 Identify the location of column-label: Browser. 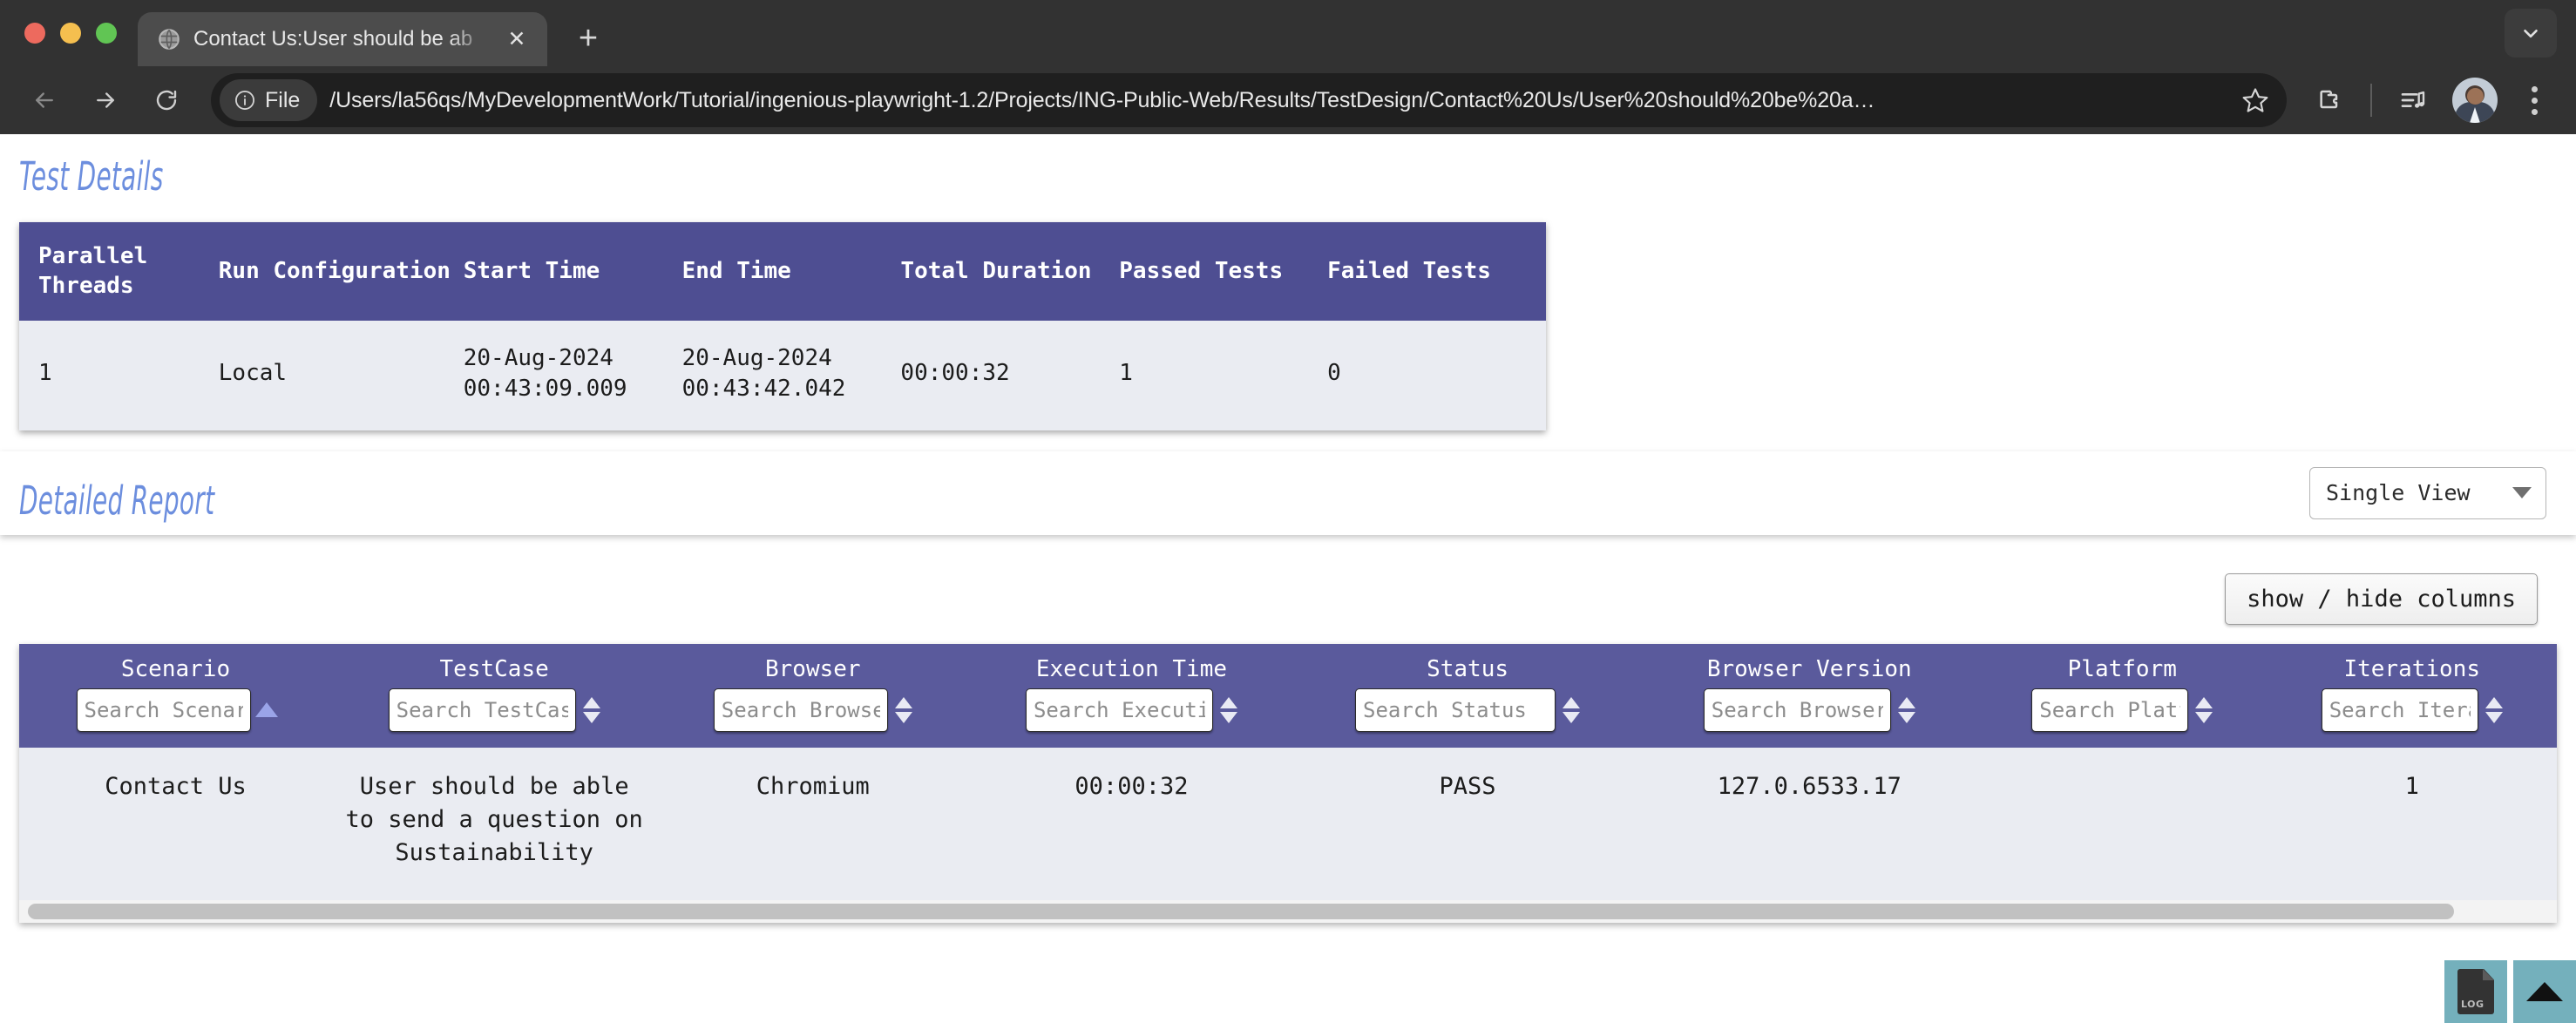
(813, 668).